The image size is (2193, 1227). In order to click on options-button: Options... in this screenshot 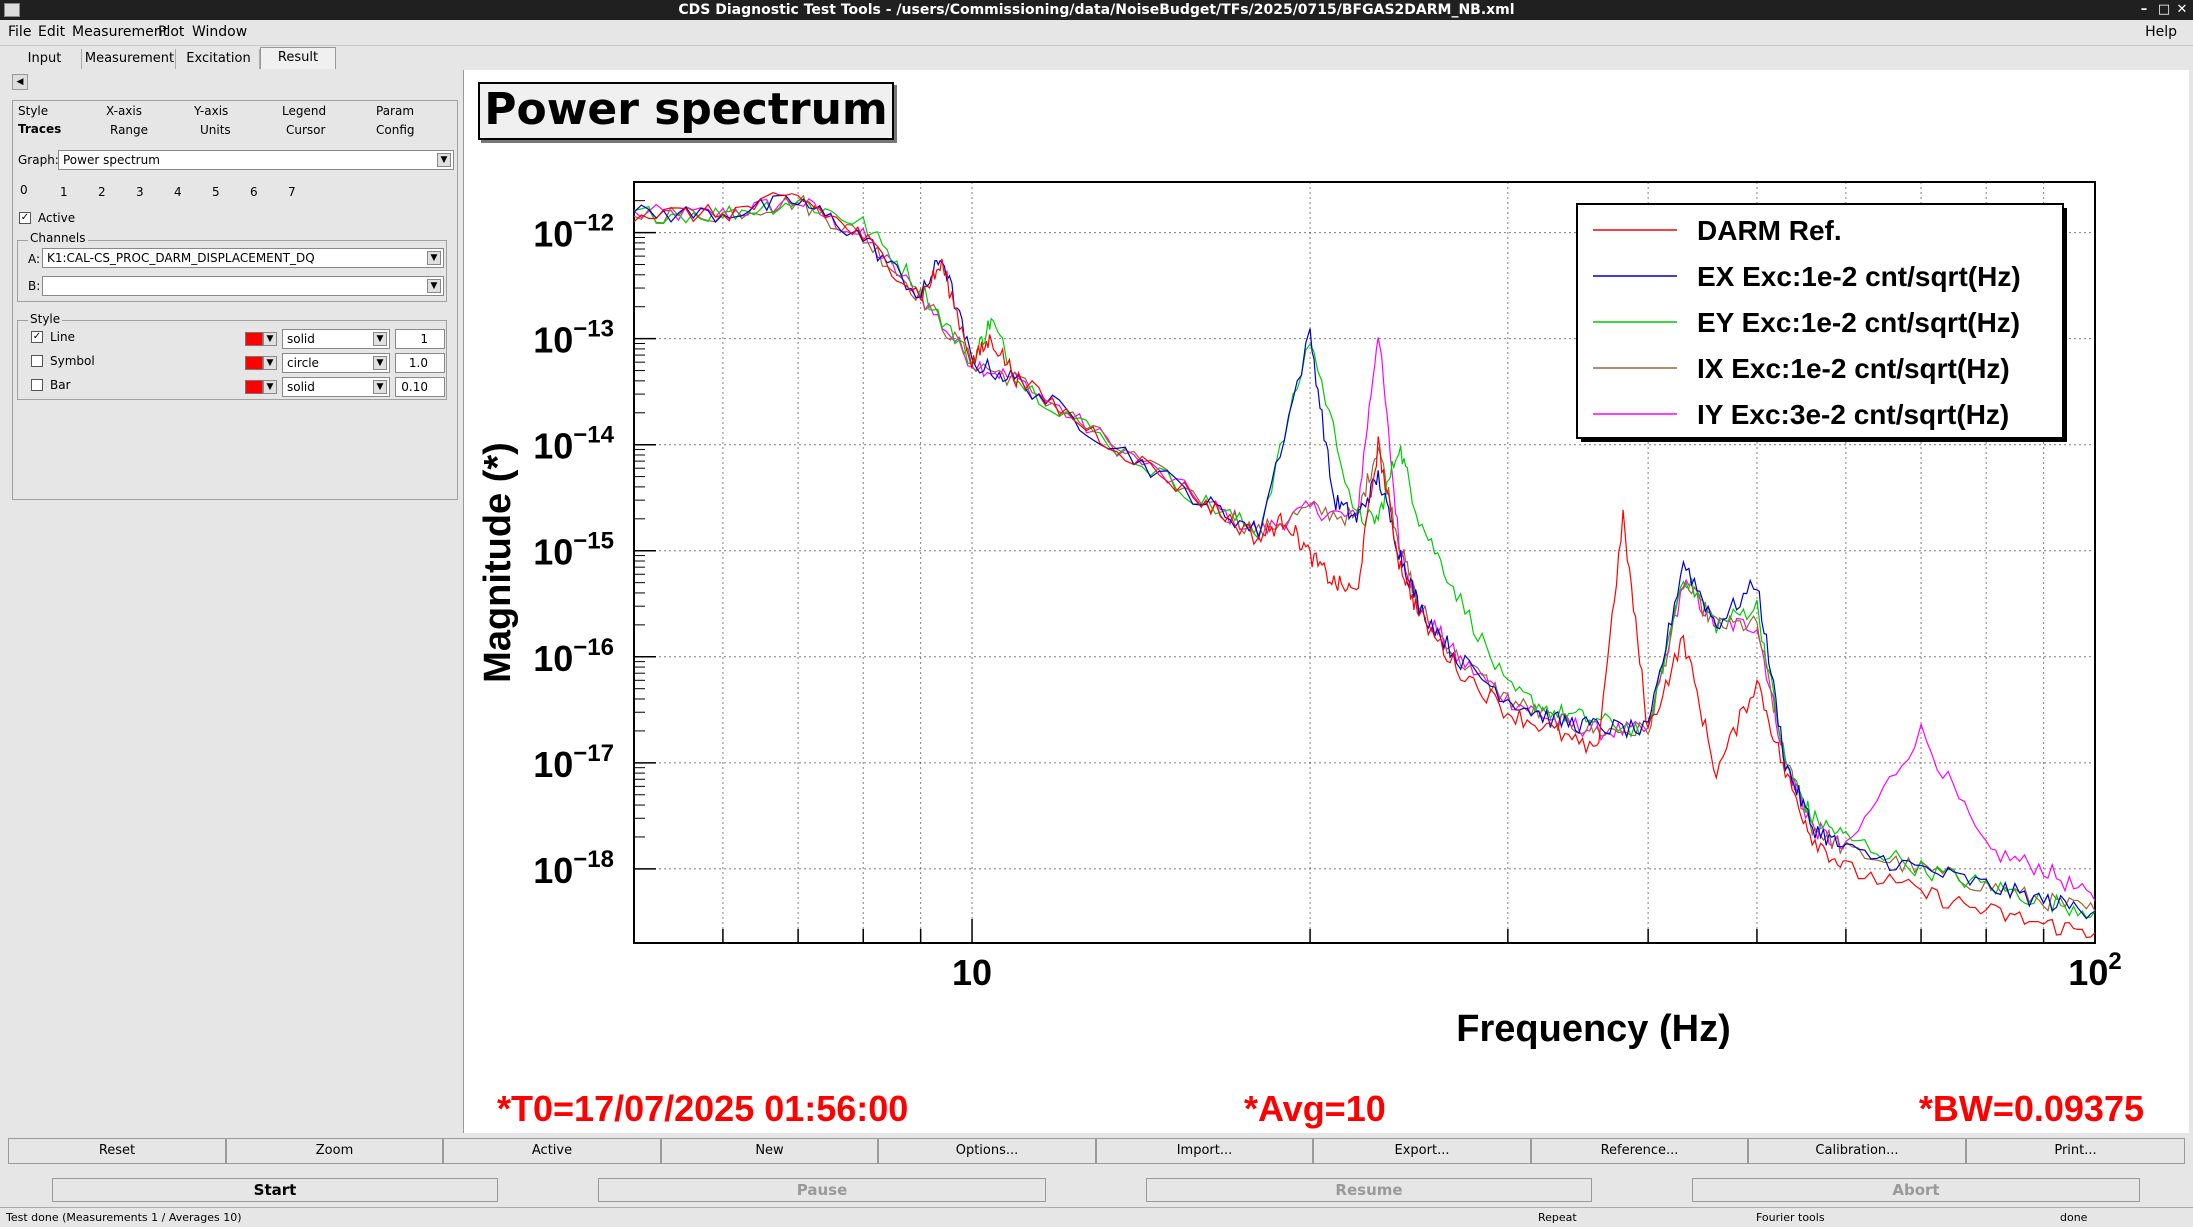, I will do `click(987, 1151)`.